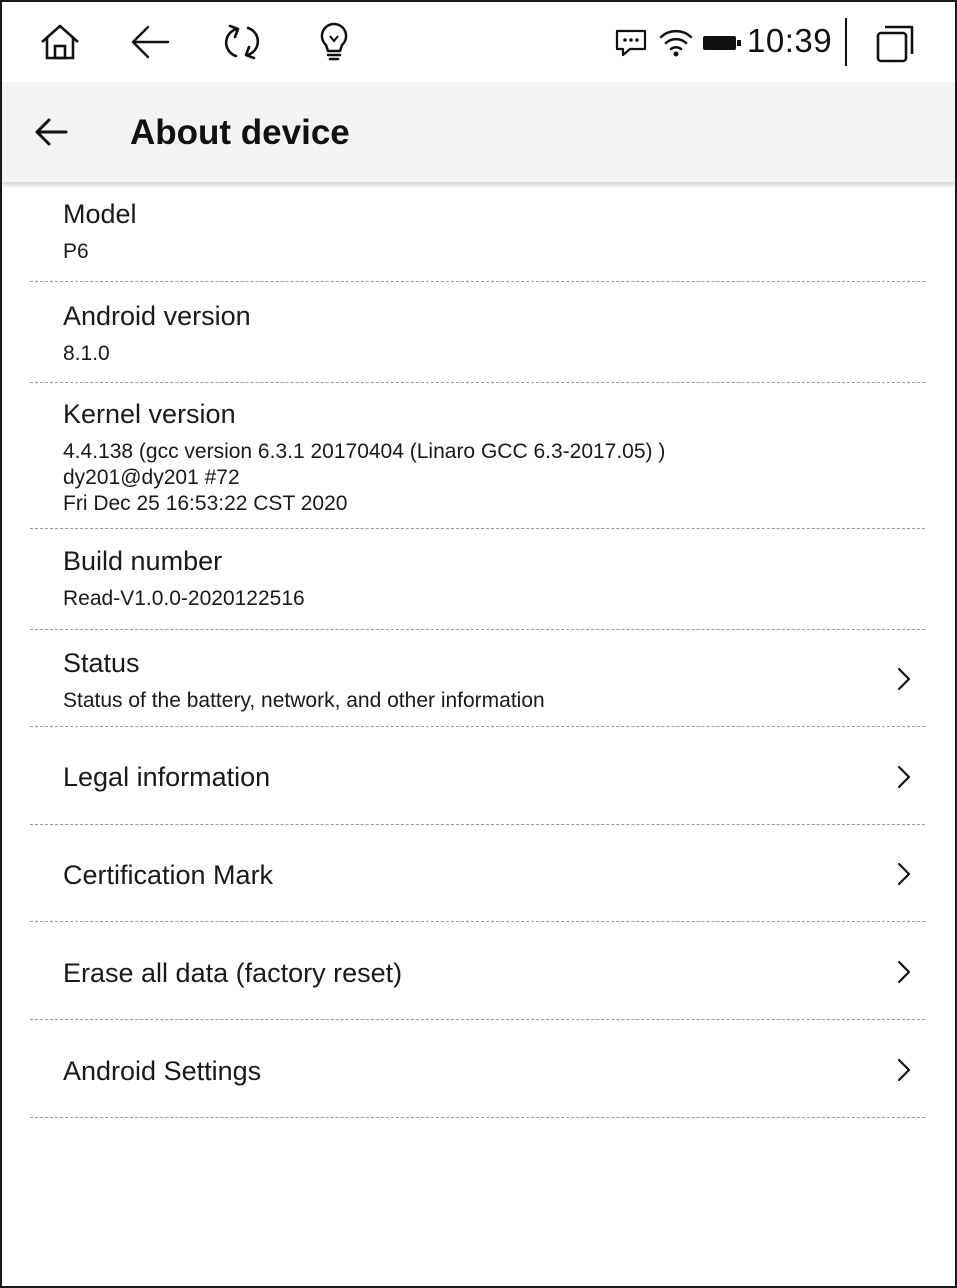 The height and width of the screenshot is (1288, 957). I want to click on item-label: Legal information, so click(167, 777).